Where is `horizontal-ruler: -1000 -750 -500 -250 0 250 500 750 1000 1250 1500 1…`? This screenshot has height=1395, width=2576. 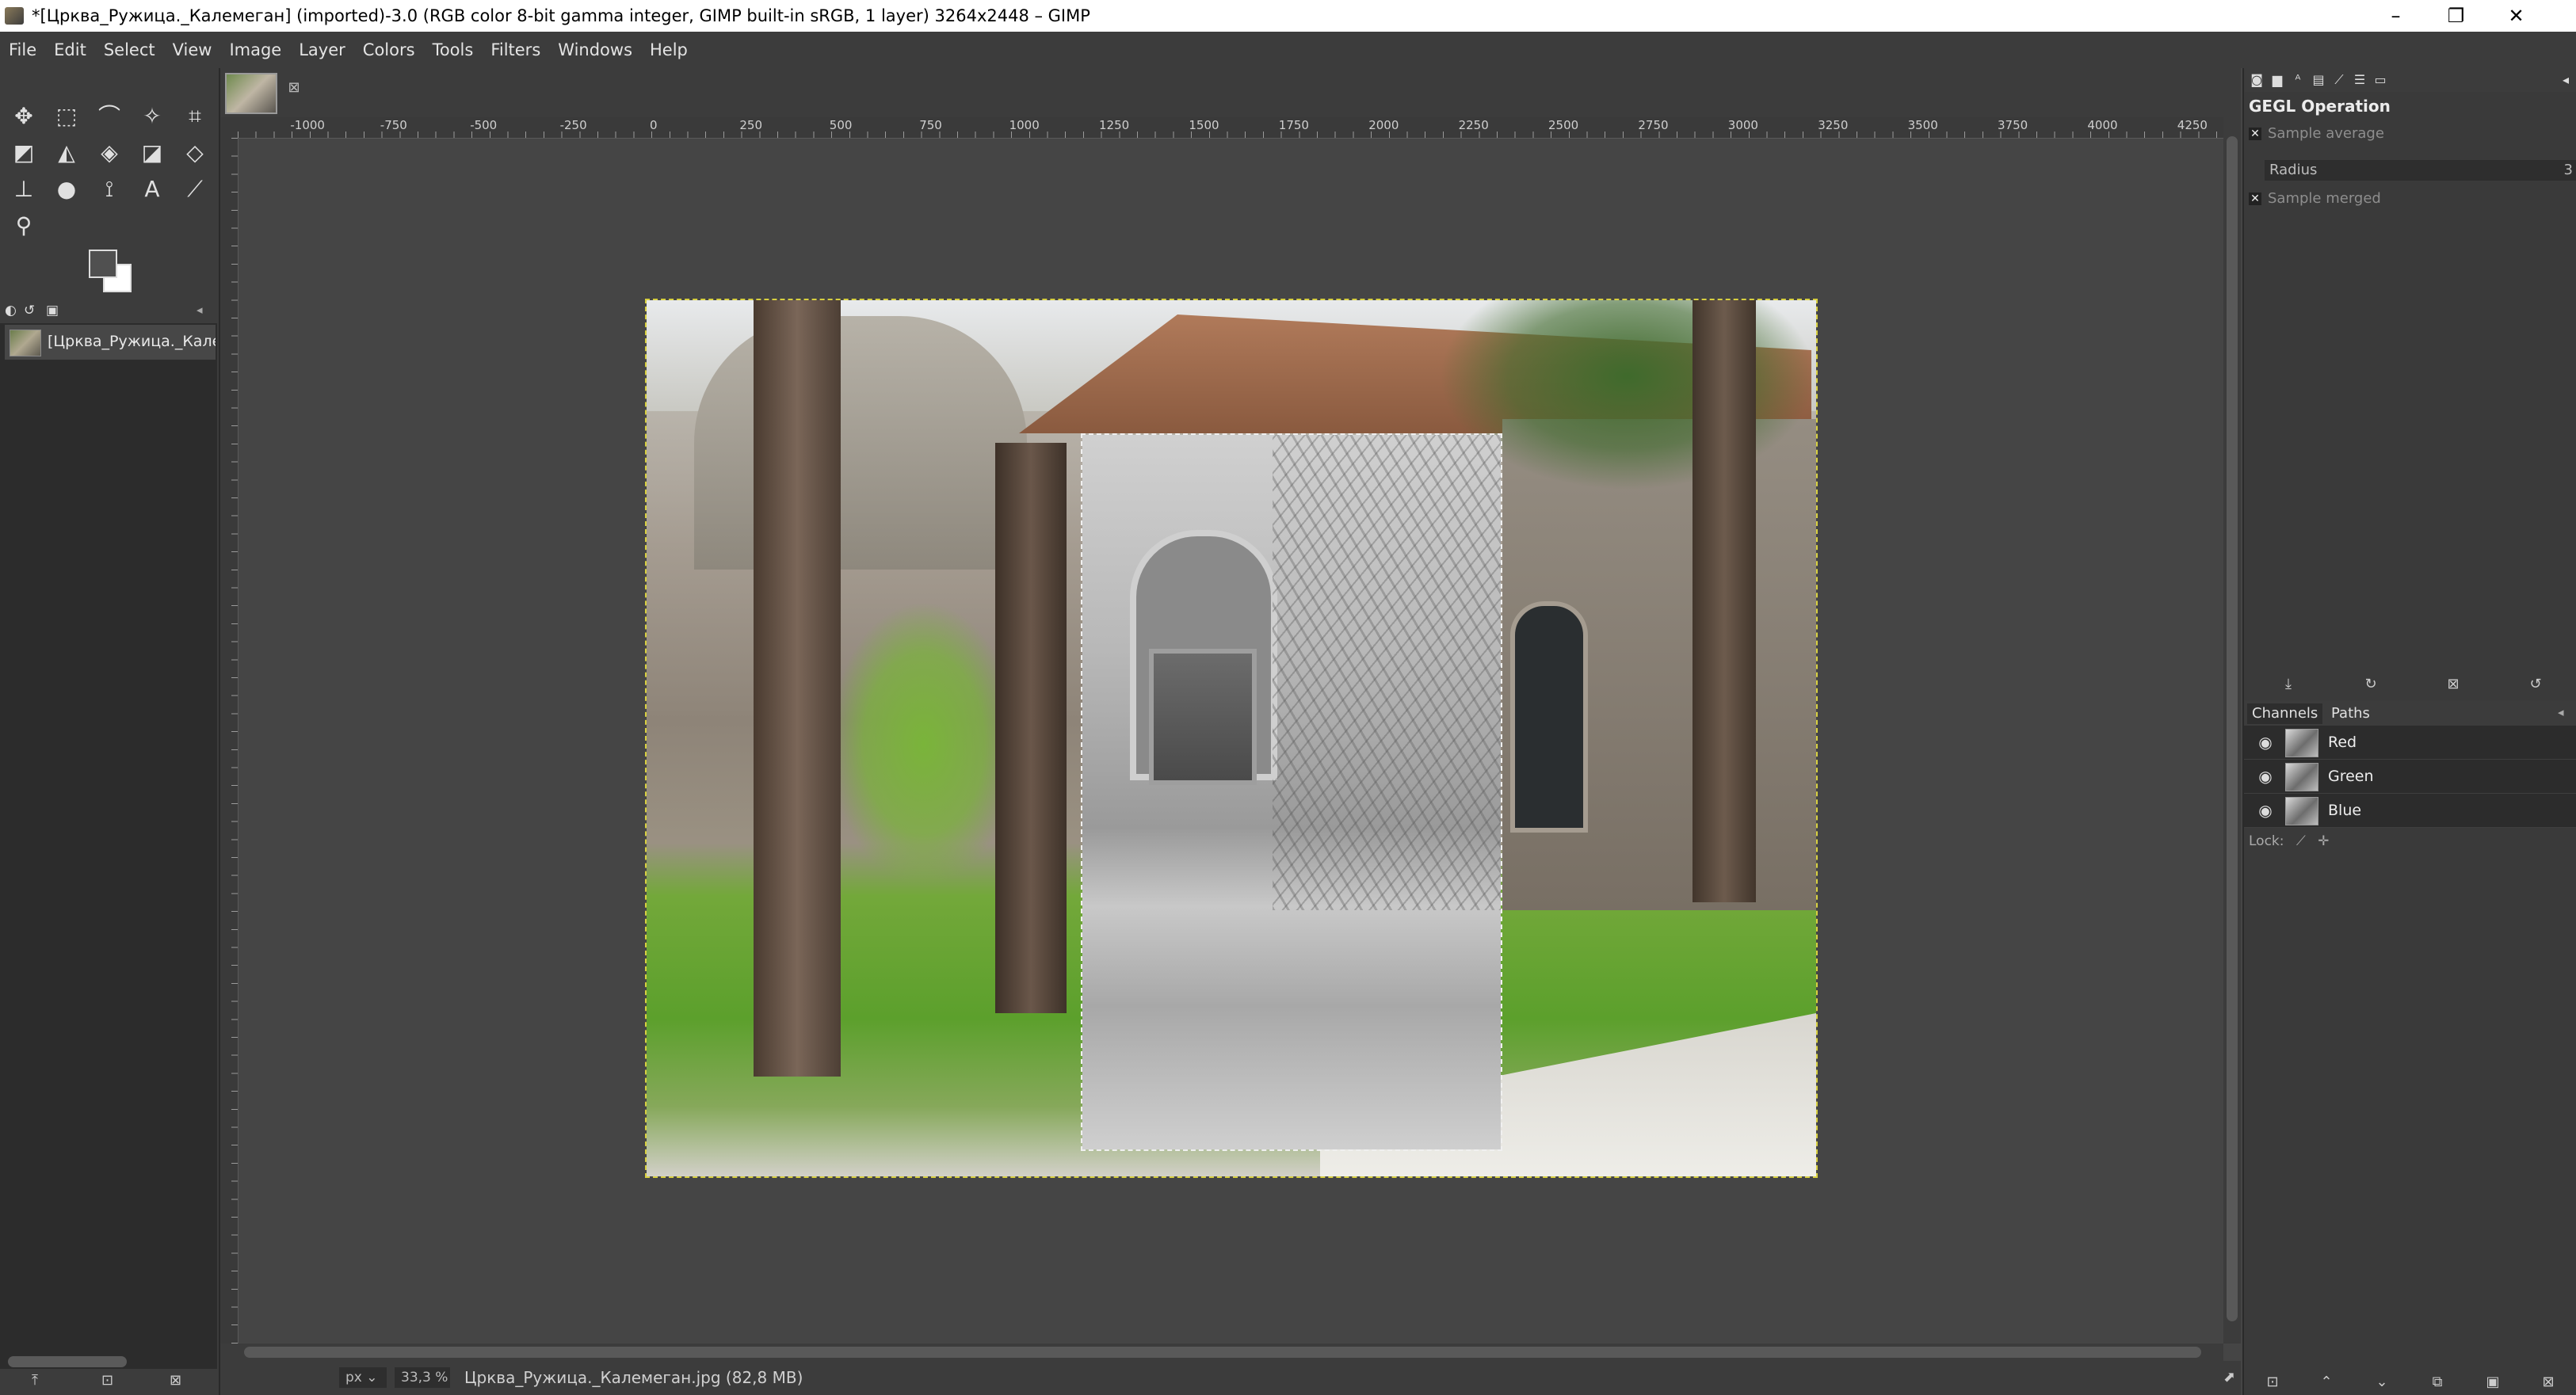 horizontal-ruler: -1000 -750 -500 -250 0 250 500 750 1000 1250 1500 1… is located at coordinates (1230, 128).